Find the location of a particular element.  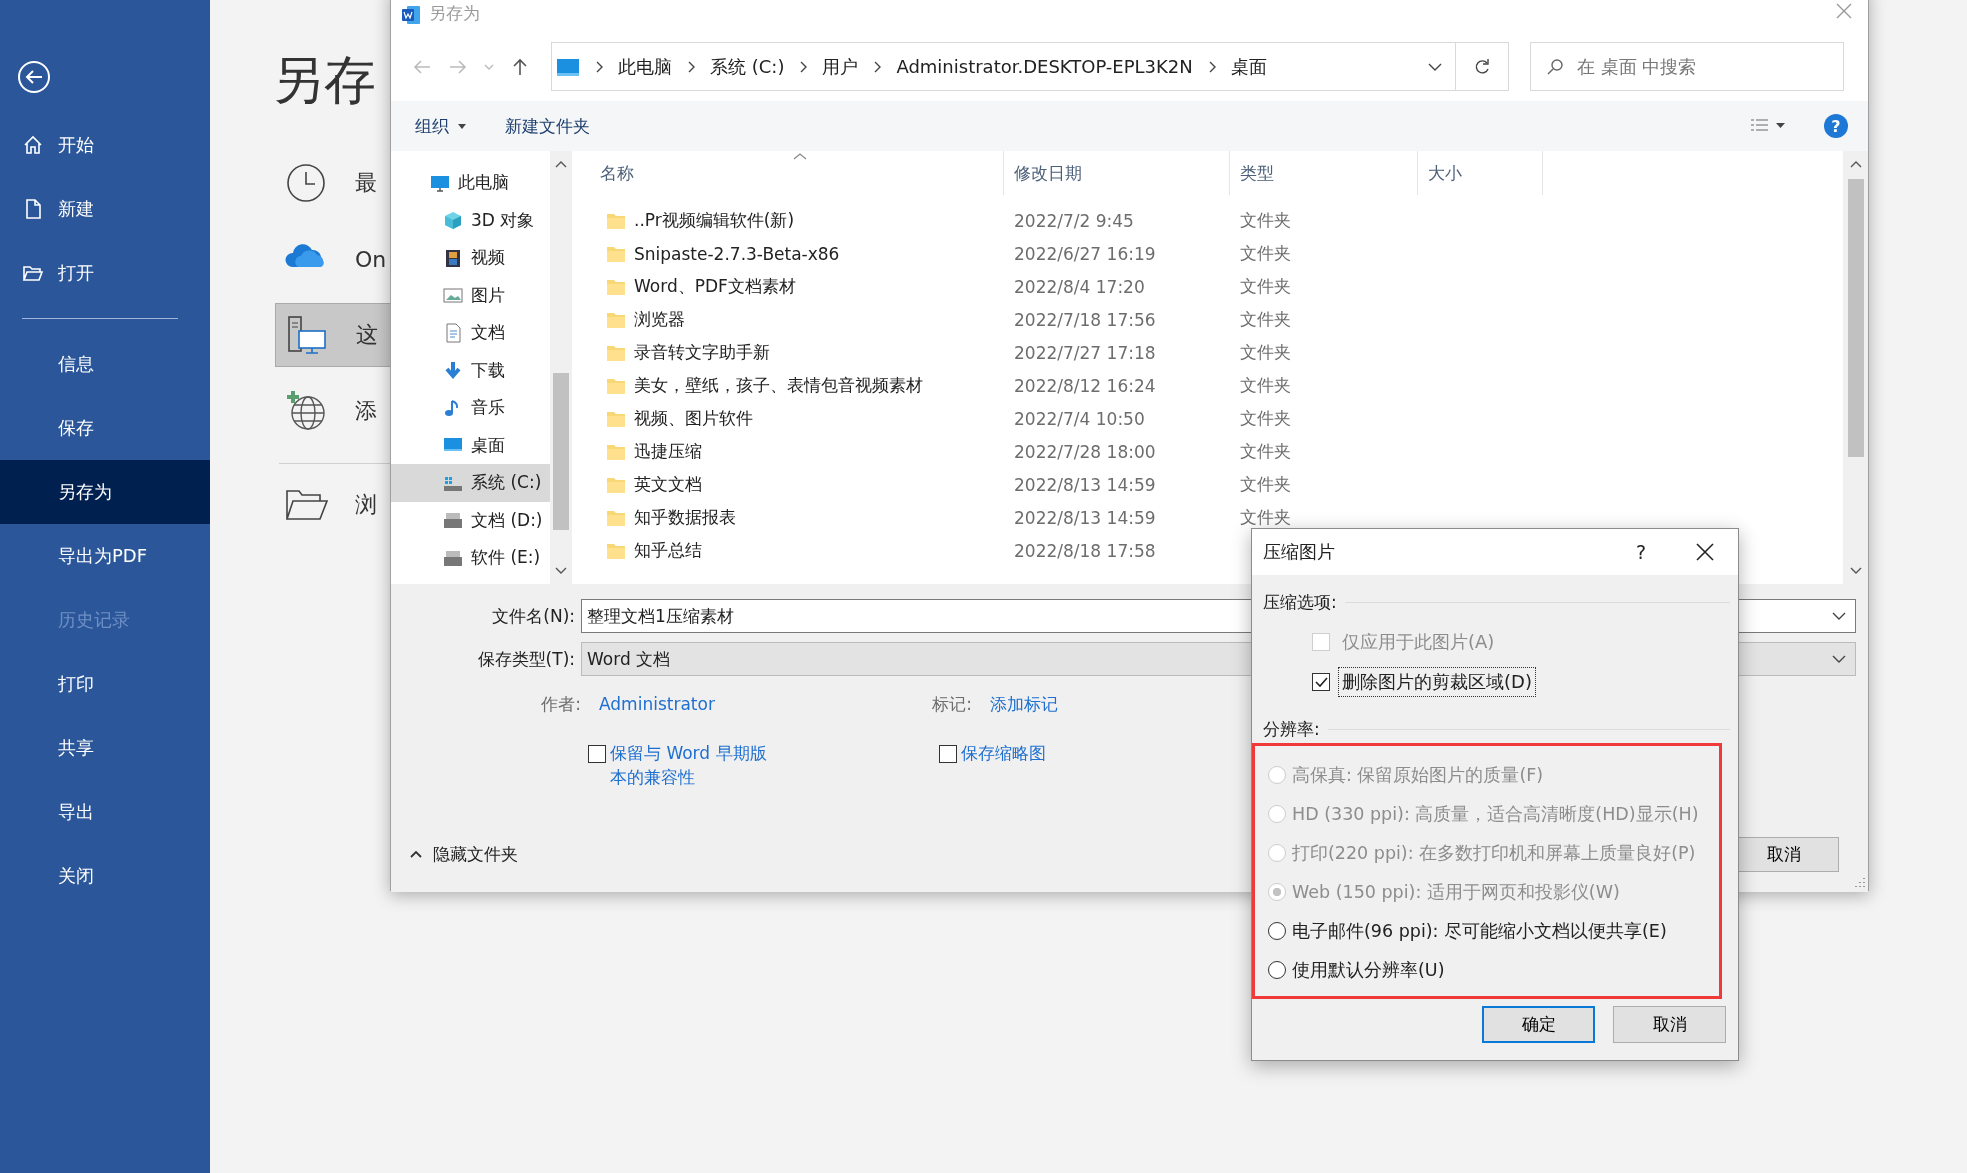

caret-up-icon is located at coordinates (416, 854).